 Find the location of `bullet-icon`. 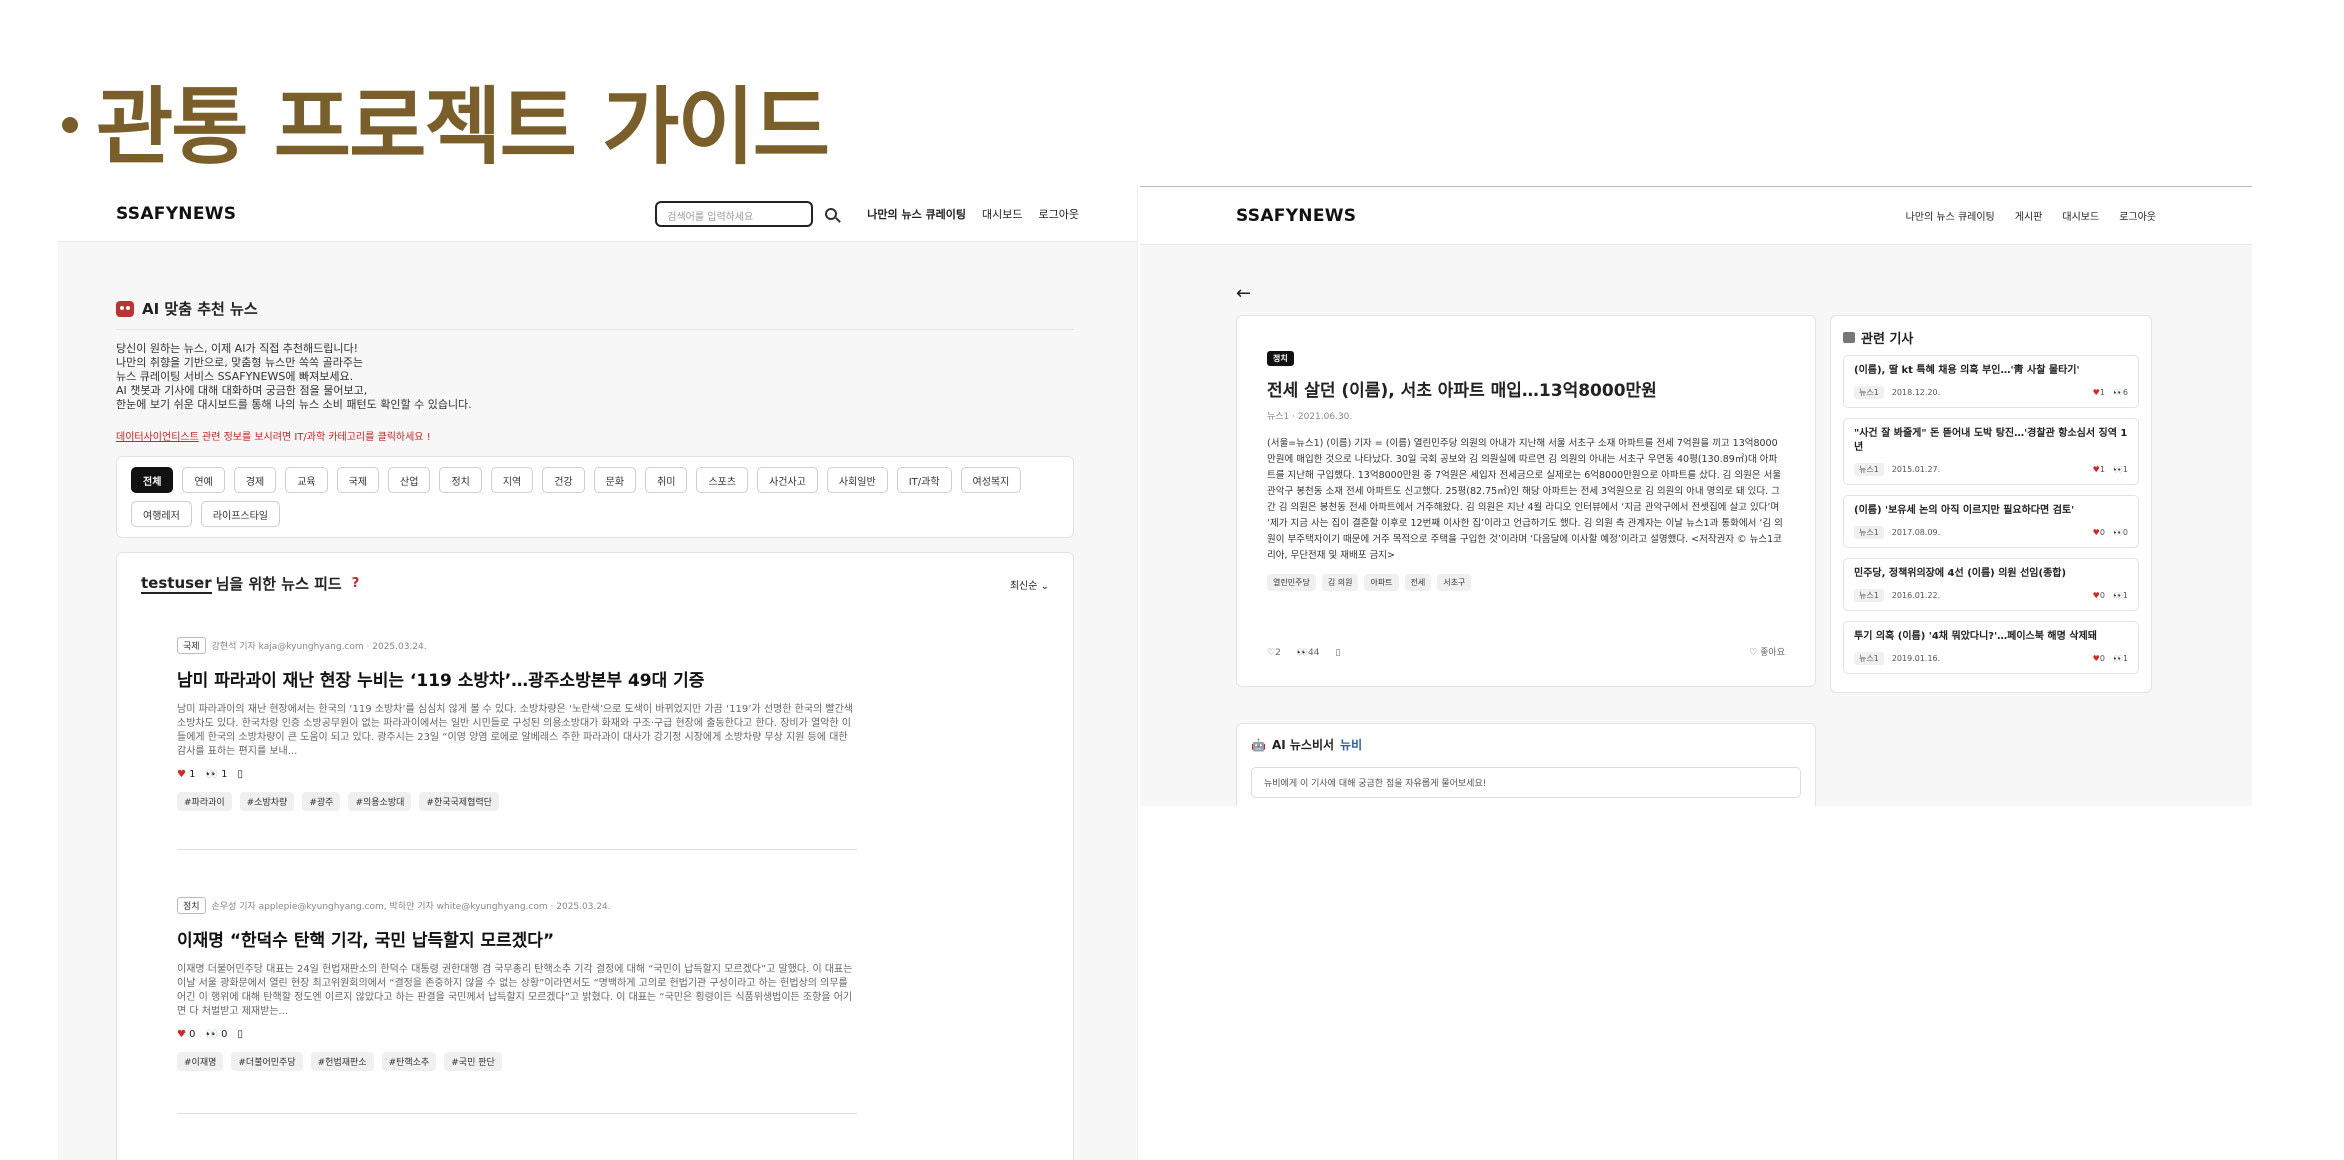

bullet-icon is located at coordinates (70, 124).